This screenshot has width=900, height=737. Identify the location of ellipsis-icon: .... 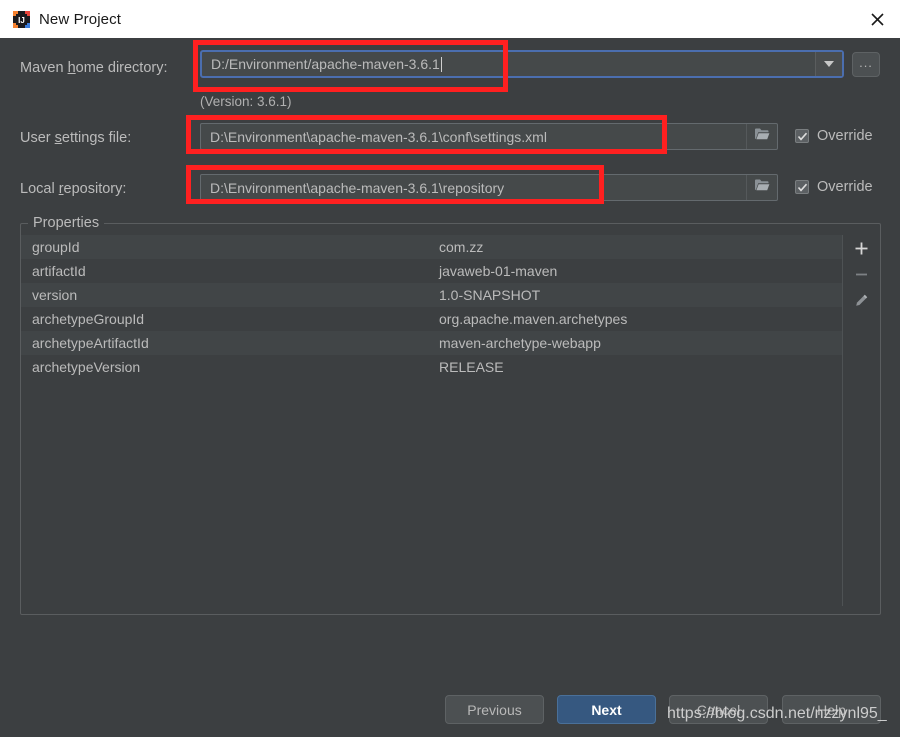
(866, 62).